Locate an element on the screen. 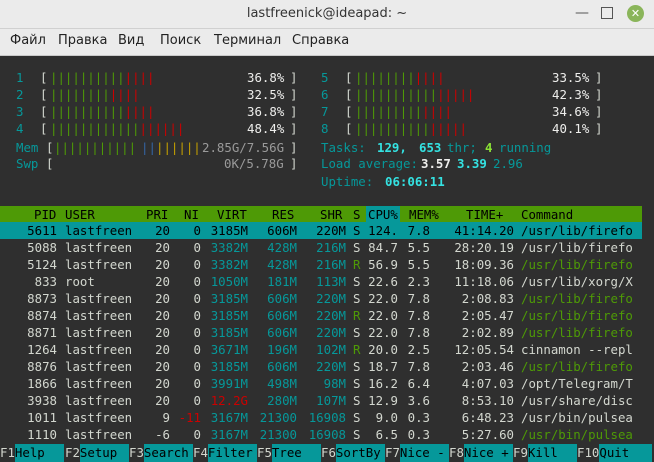 Image resolution: width=654 pixels, height=462 pixels. title-bar: lastfreenick@ideapad: ~ — ✕ is located at coordinates (327, 14).